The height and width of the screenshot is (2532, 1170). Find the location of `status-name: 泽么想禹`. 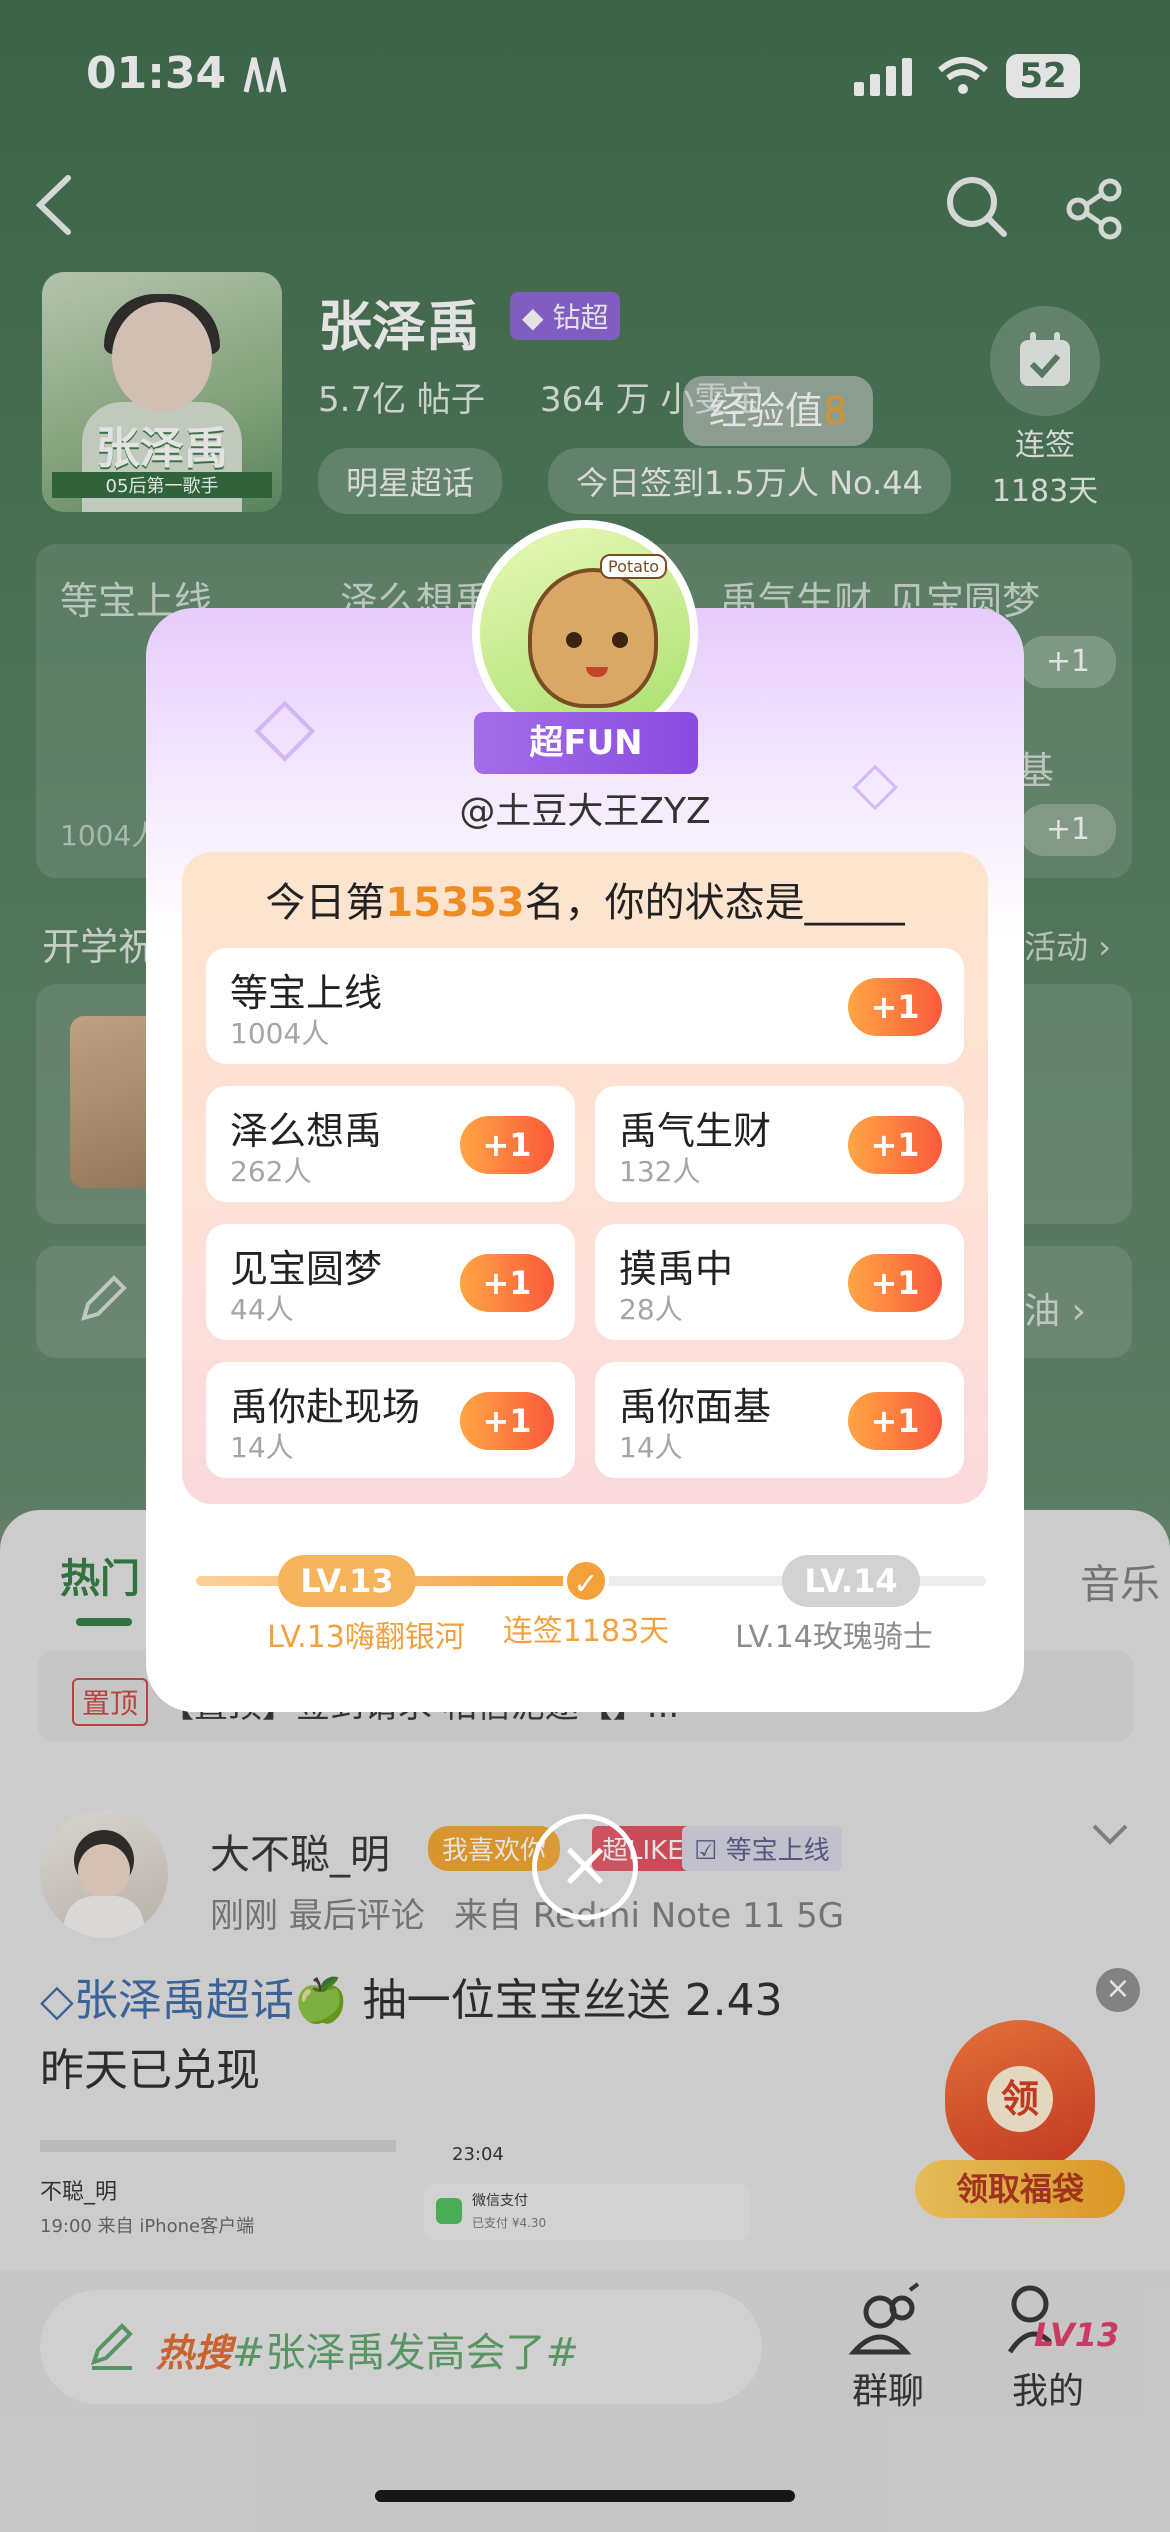

status-name: 泽么想禹 is located at coordinates (306, 1131).